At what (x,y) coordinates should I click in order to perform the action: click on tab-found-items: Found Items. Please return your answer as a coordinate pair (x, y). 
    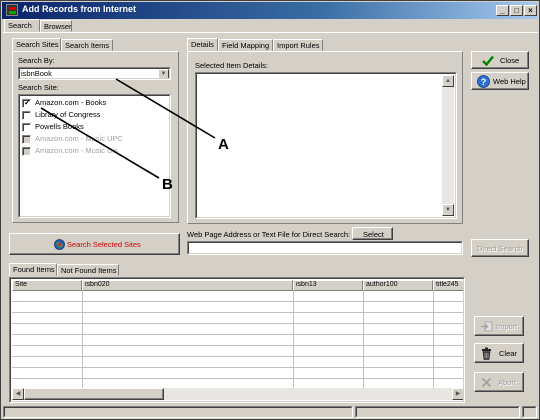
    Looking at the image, I should click on (33, 269).